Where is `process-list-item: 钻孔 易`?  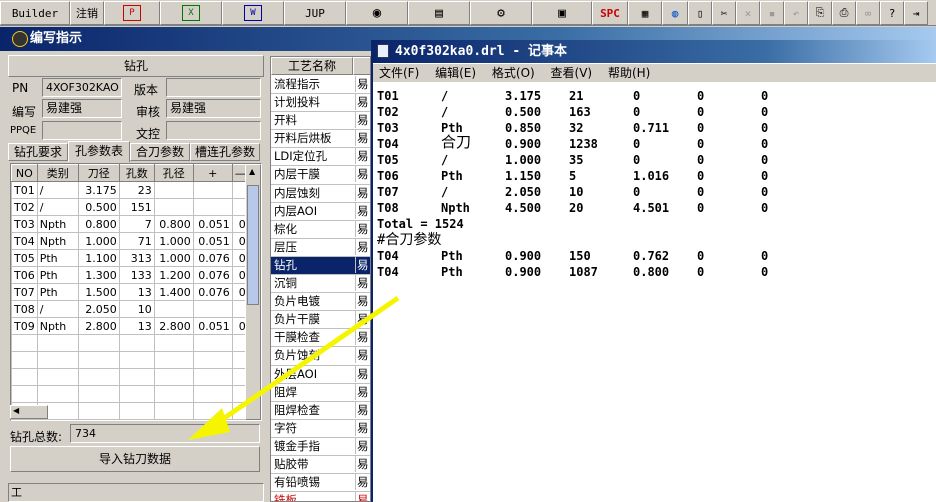 process-list-item: 钻孔 易 is located at coordinates (320, 266).